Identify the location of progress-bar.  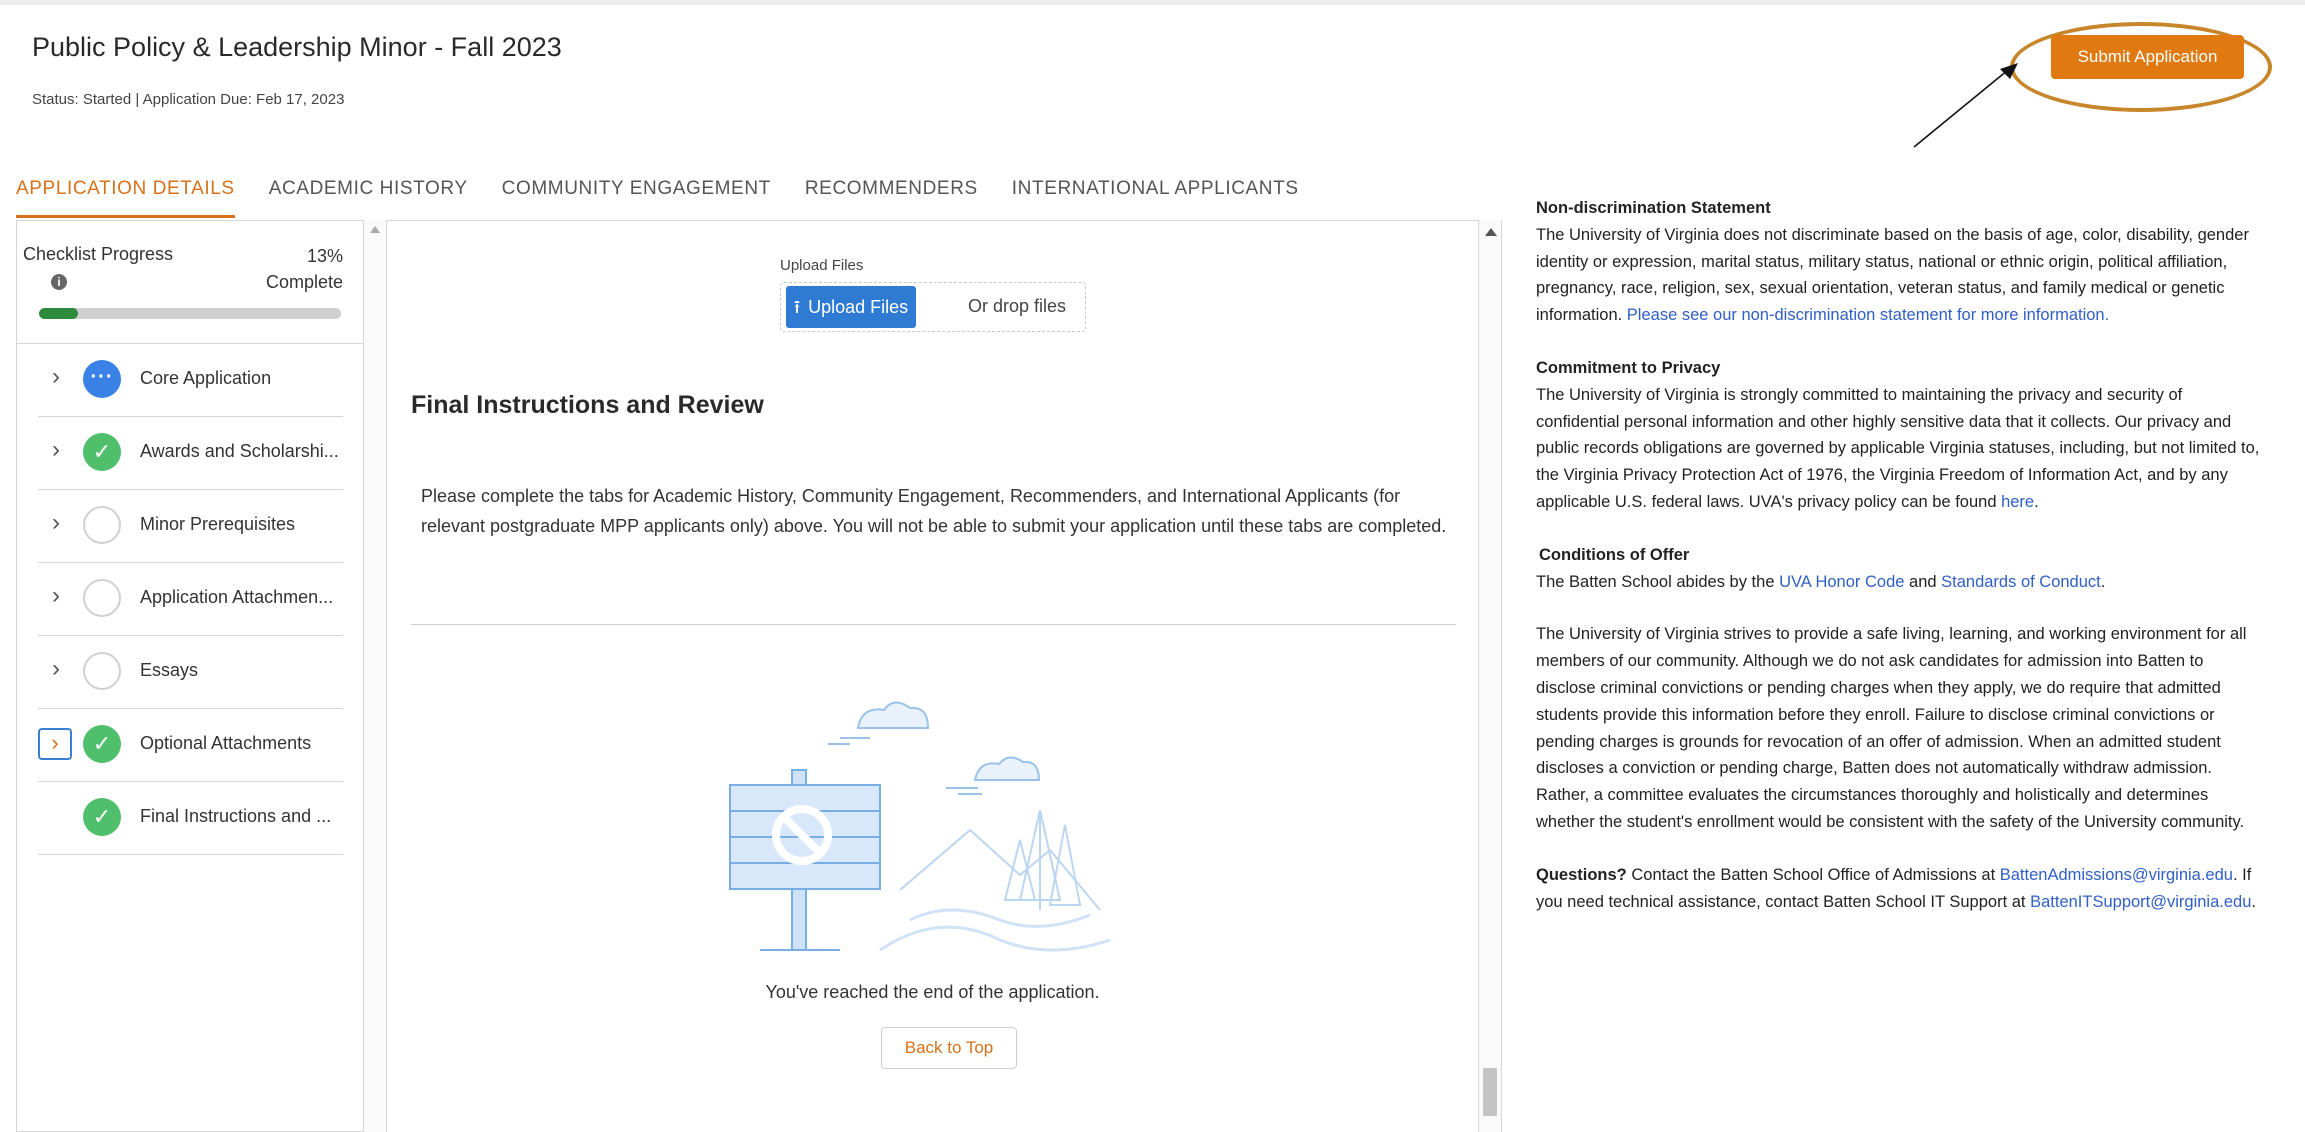
(190, 313).